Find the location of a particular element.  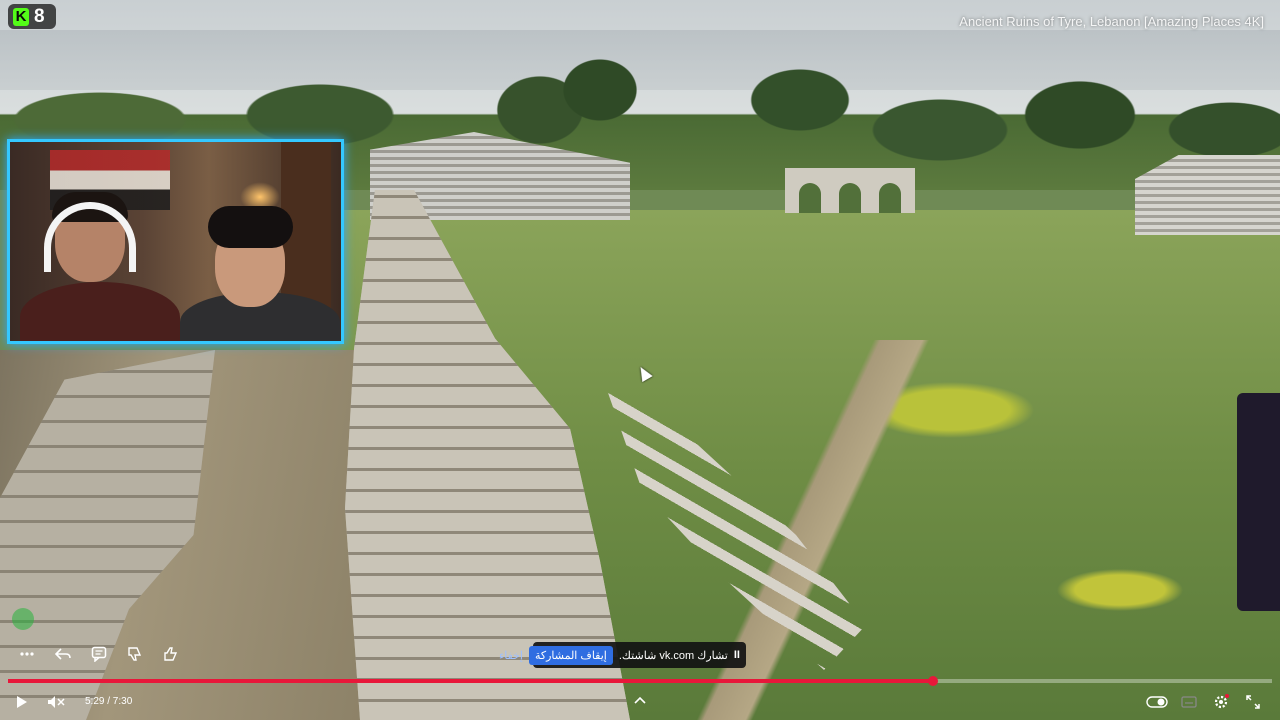

chevron-up-icon is located at coordinates (640, 701).